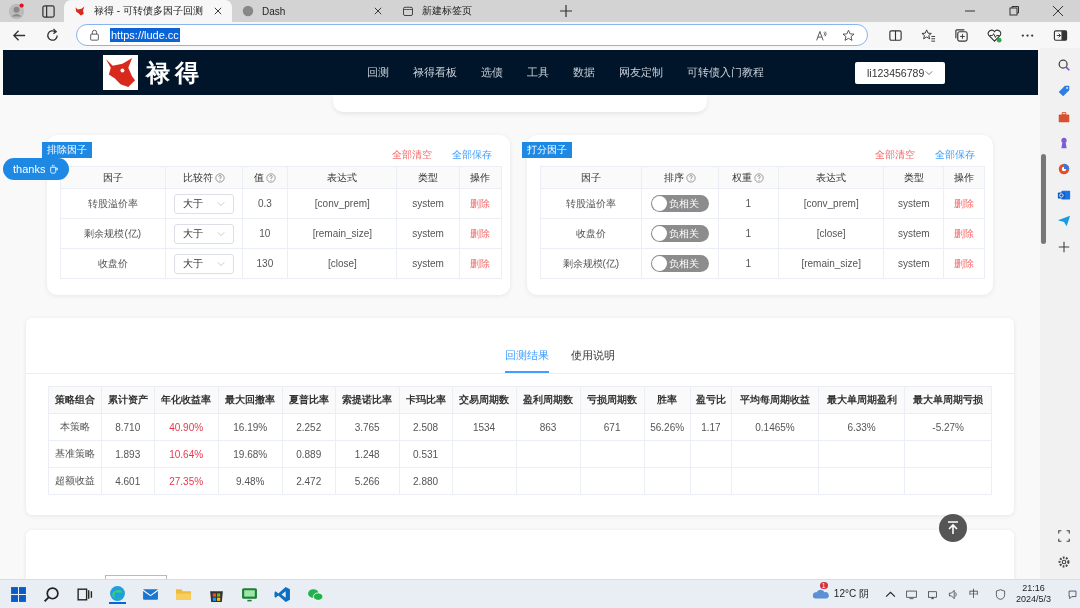  What do you see at coordinates (492, 72) in the screenshot?
I see `nav-link: 选债` at bounding box center [492, 72].